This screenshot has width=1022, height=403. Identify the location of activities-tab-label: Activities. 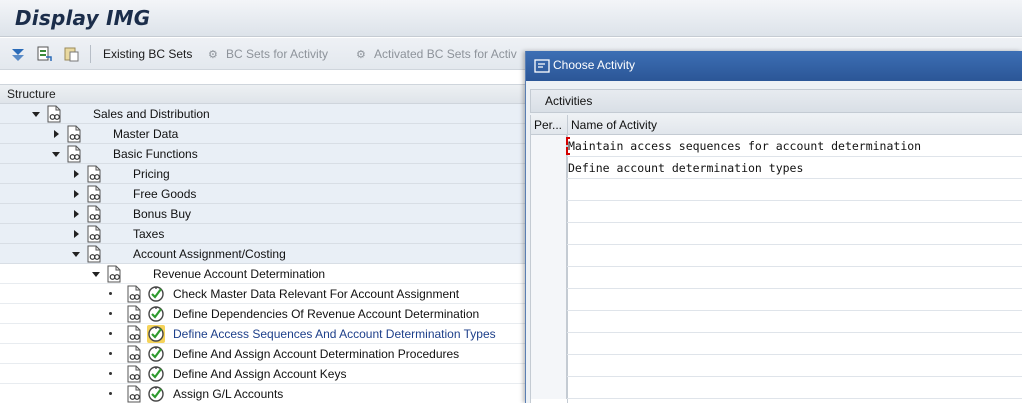
(569, 101).